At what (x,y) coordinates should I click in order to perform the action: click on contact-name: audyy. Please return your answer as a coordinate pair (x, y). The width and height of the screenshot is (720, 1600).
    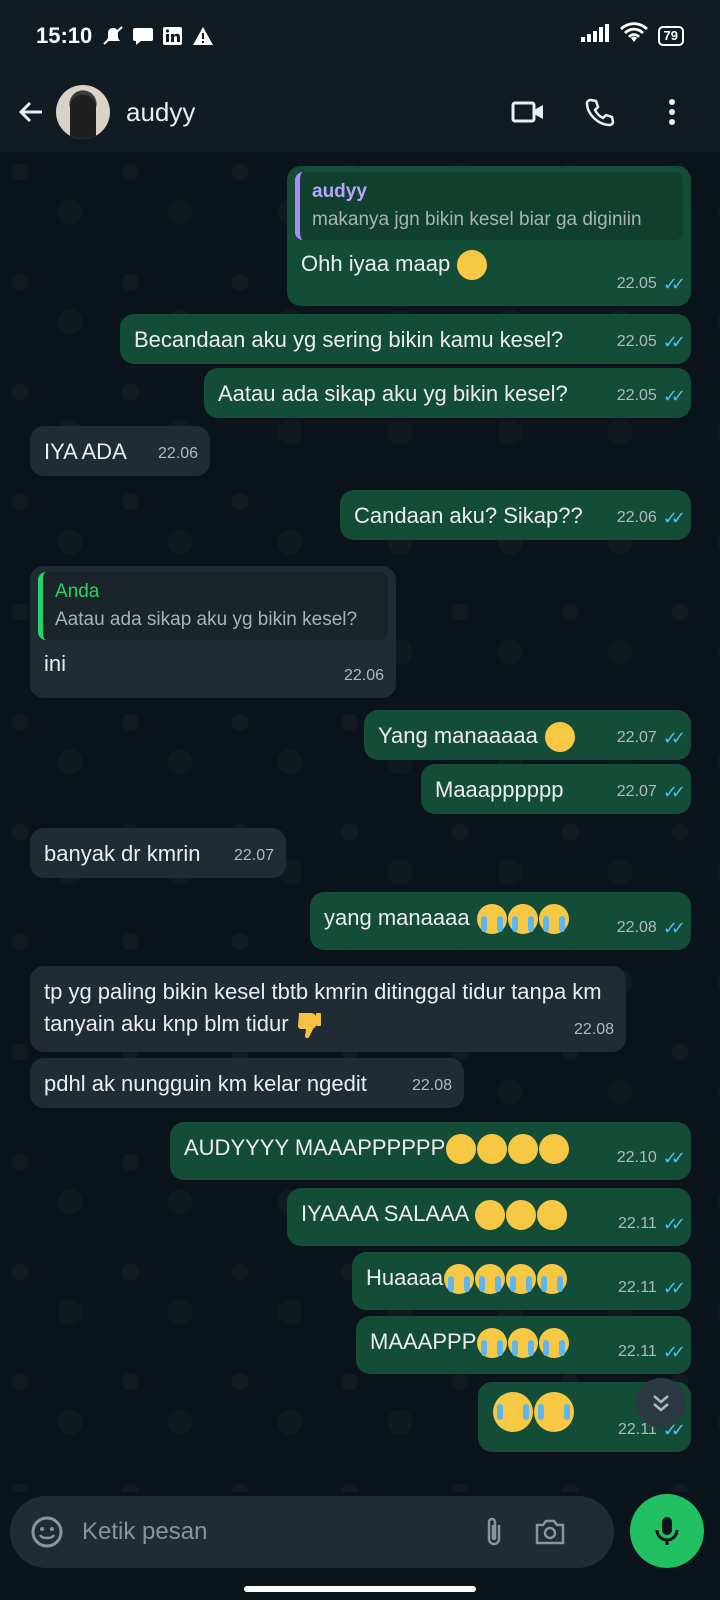
    Looking at the image, I should click on (160, 112).